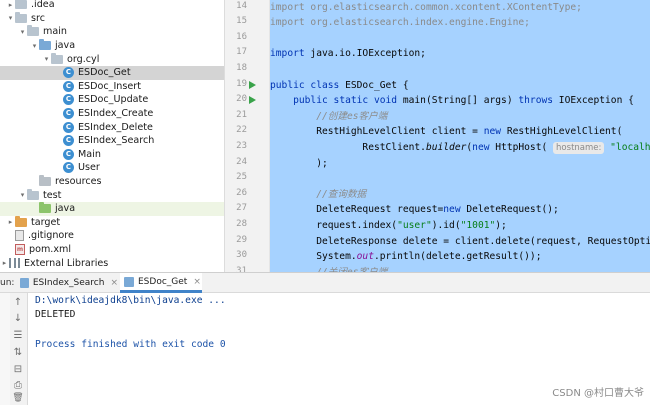 The image size is (650, 405). I want to click on line-number: 23, so click(241, 145).